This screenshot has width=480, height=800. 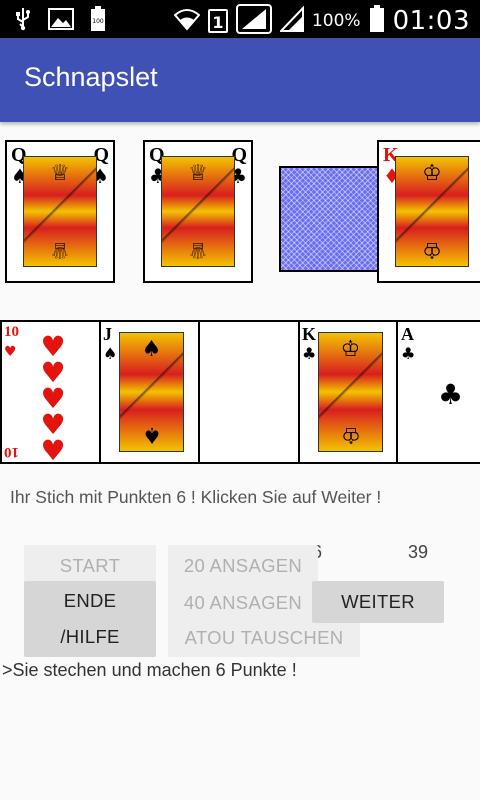 I want to click on opponent-card: Q ♠ Q ♠ ♕ ♕, so click(x=60, y=211).